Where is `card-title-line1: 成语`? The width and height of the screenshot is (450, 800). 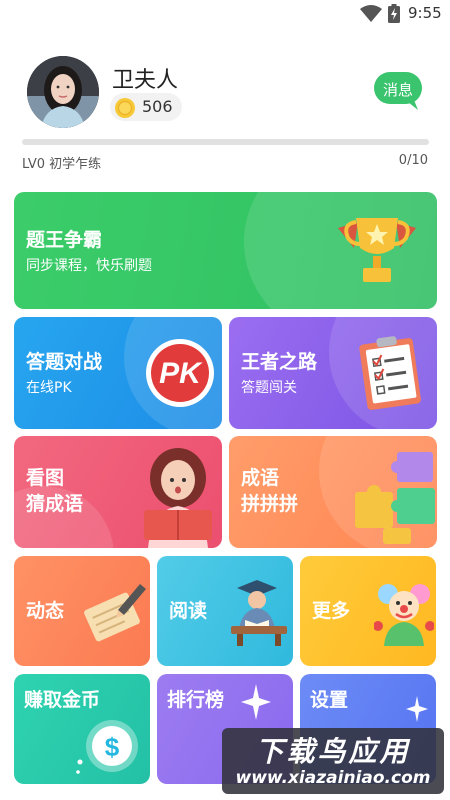 card-title-line1: 成语 is located at coordinates (260, 478).